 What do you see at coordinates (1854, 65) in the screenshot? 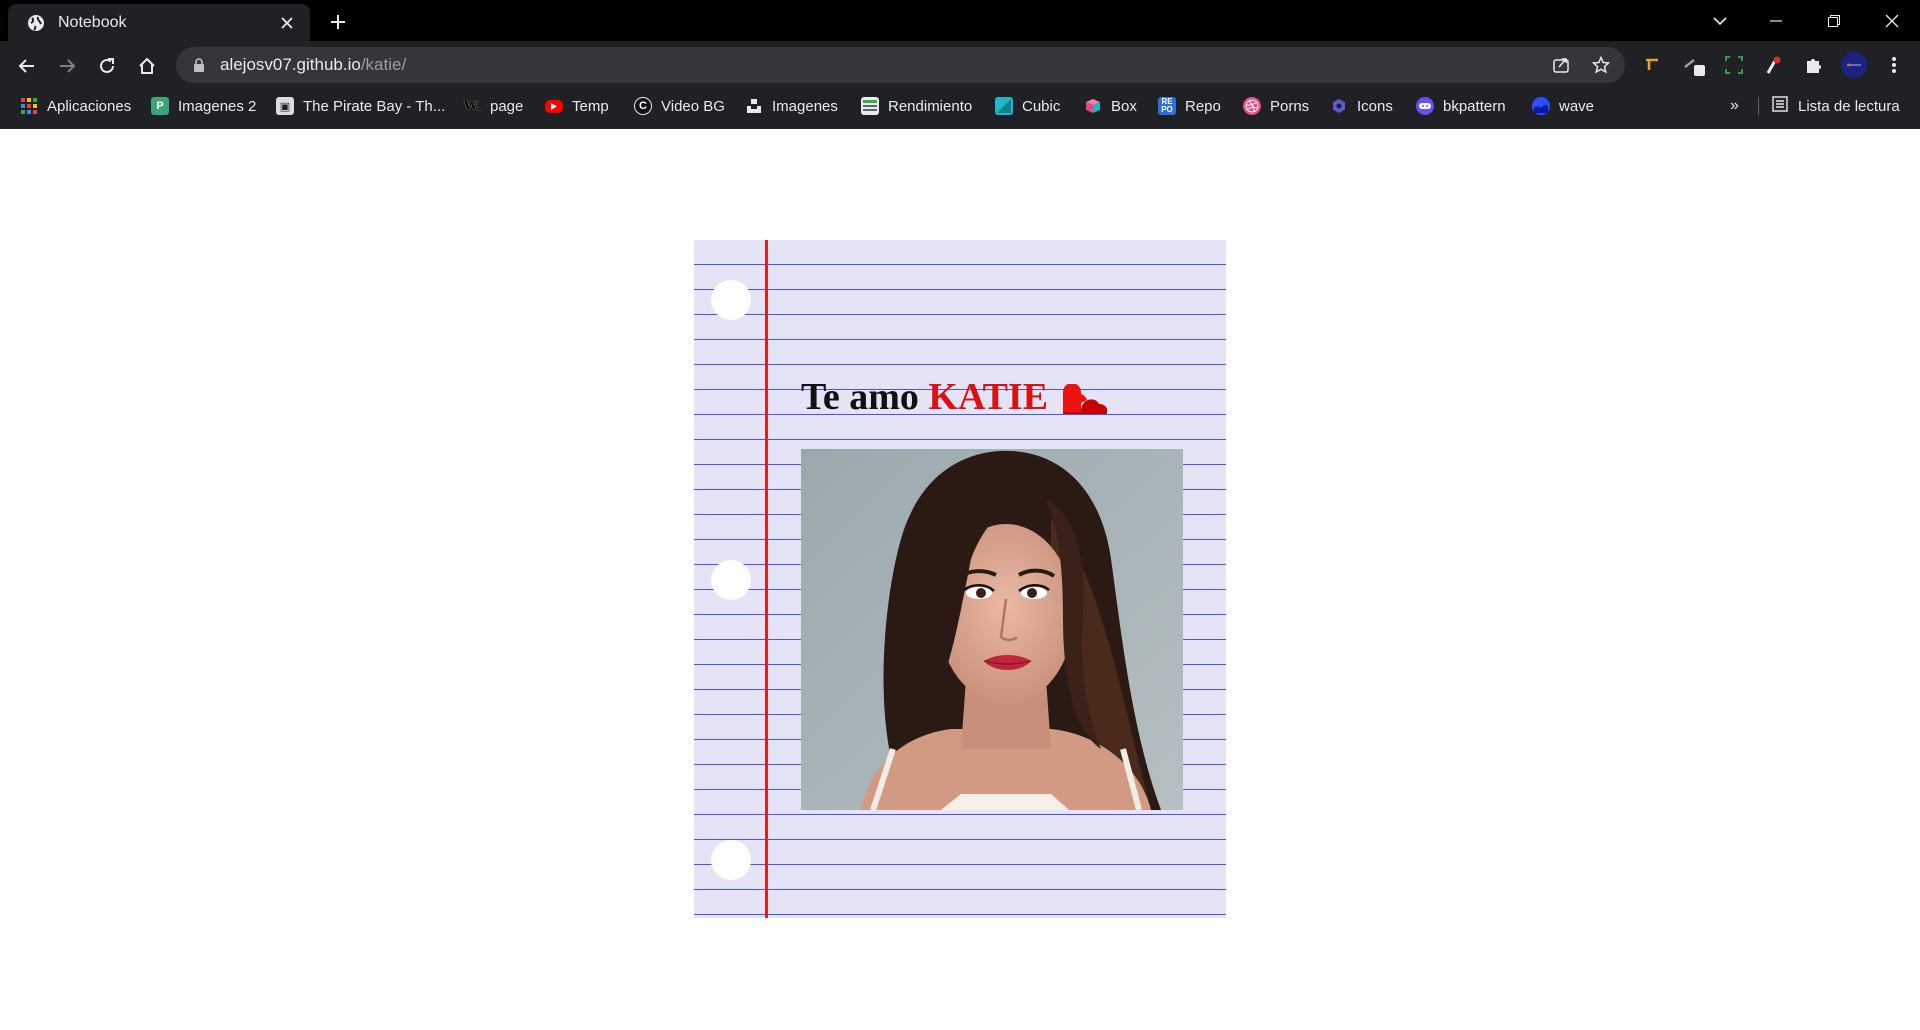
I see `profile-avatar` at bounding box center [1854, 65].